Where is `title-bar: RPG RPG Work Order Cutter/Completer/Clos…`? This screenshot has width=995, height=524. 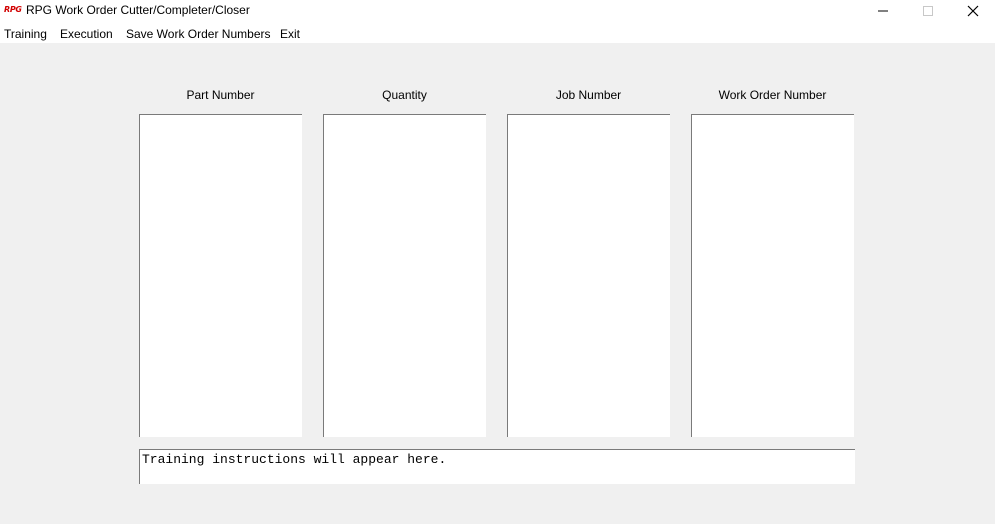
title-bar: RPG RPG Work Order Cutter/Completer/Clos… is located at coordinates (497, 11).